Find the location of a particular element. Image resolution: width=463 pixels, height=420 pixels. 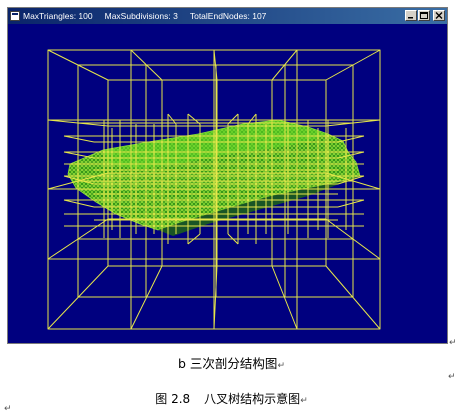

subfigure-caption-text: b 三次剖分结构图 is located at coordinates (228, 363).